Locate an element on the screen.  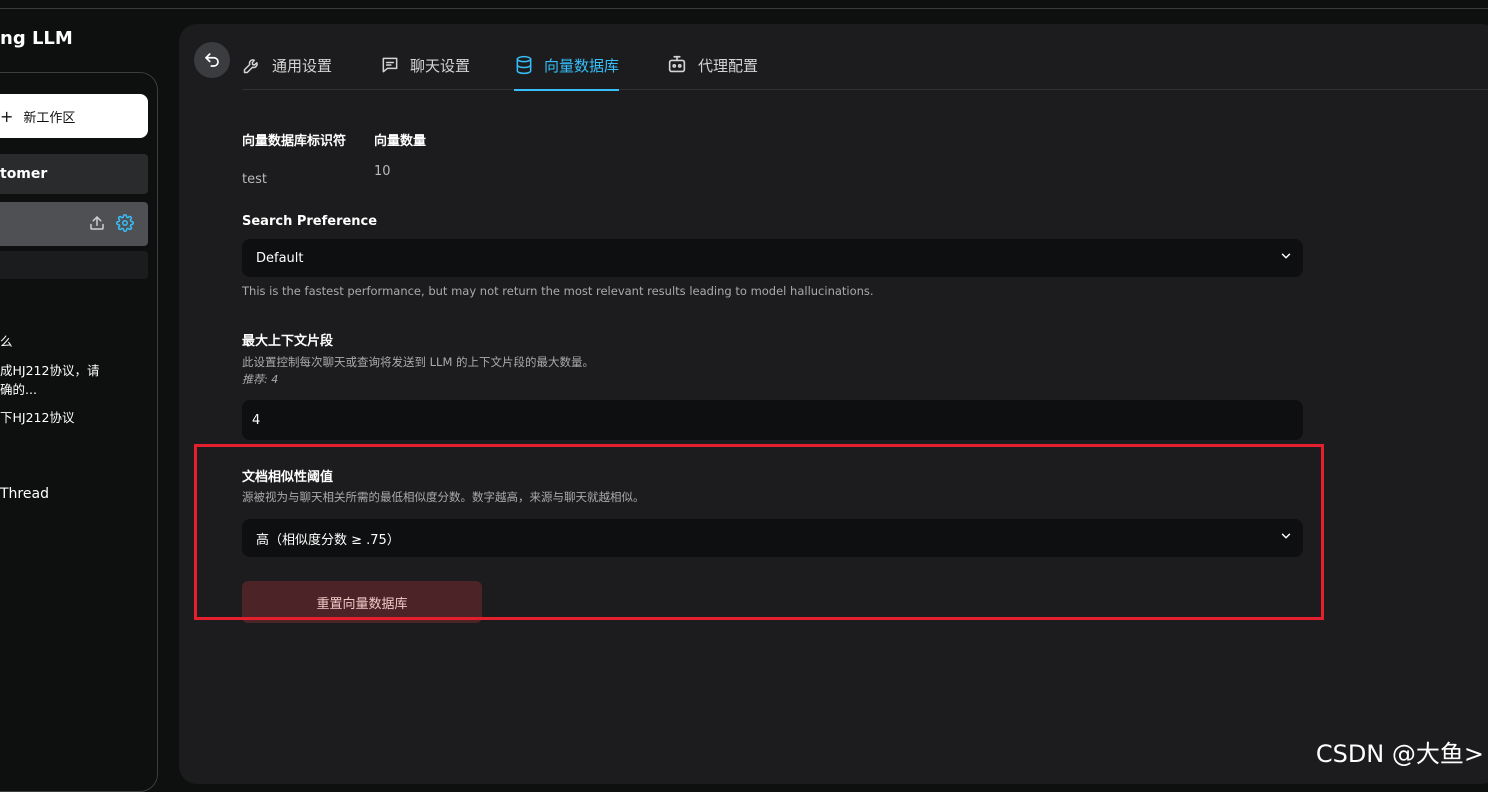
back-button is located at coordinates (212, 60).